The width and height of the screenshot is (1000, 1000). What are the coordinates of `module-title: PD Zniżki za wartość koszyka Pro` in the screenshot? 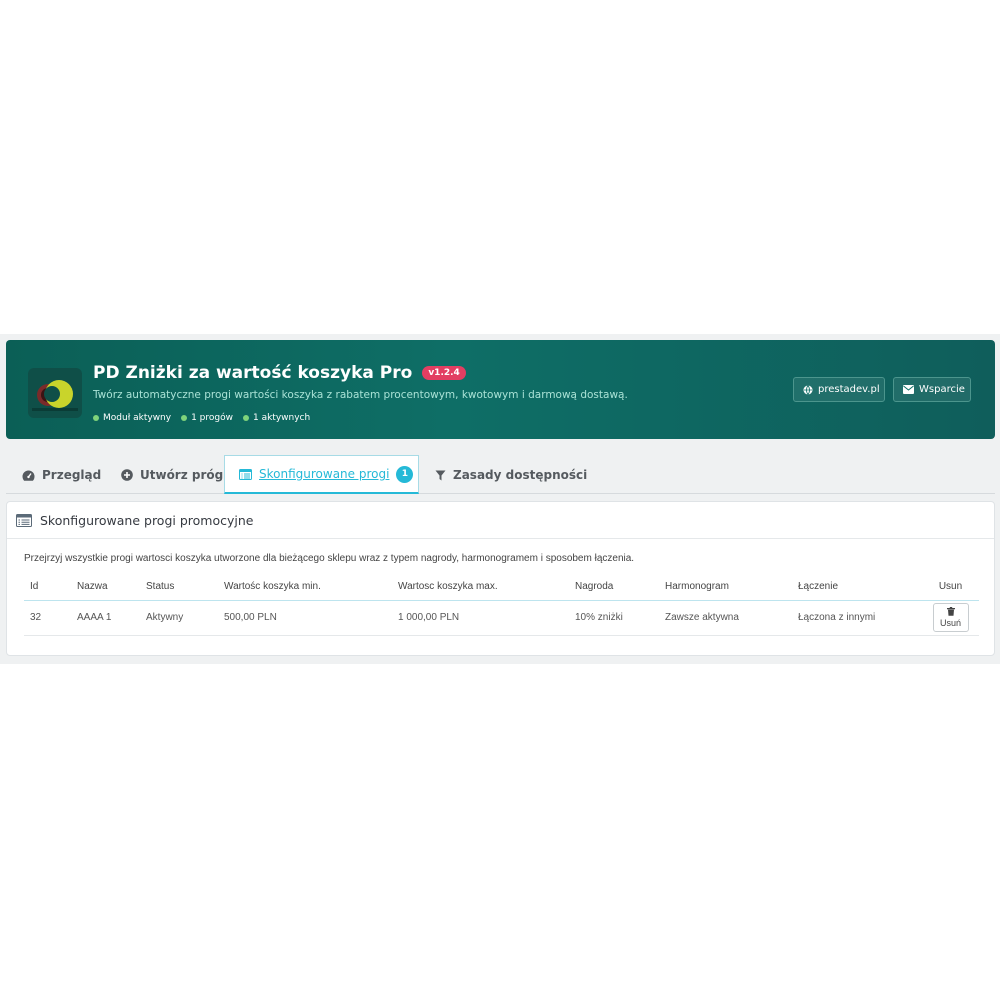 It's located at (253, 373).